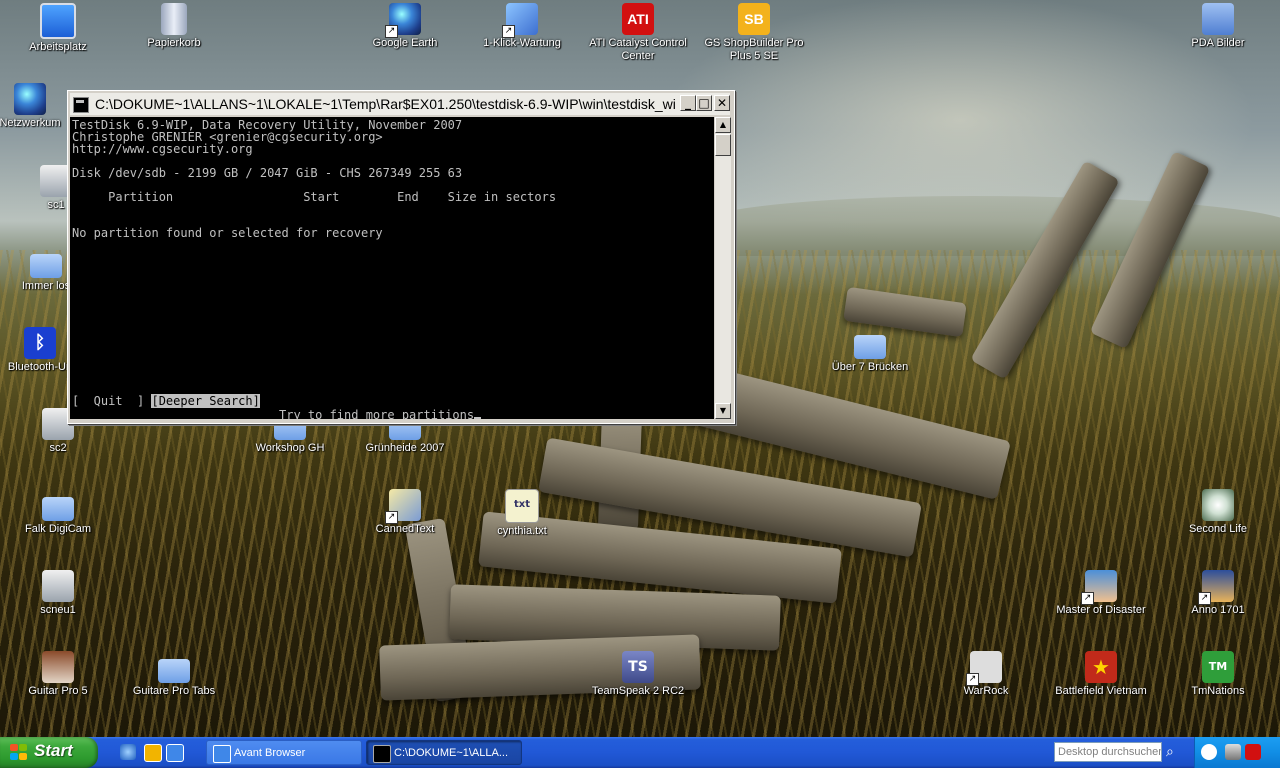 This screenshot has height=768, width=1280. I want to click on desktop-icon-netzwerk: Netzwerkum, so click(31, 106).